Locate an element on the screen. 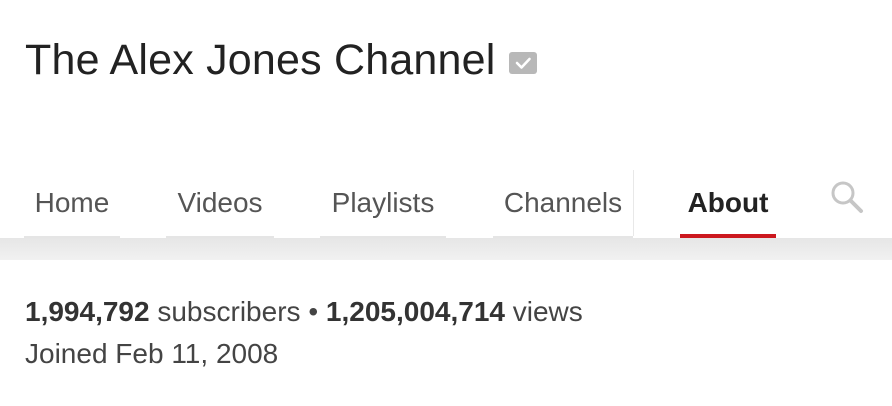  views-count: 1,205,004,714 is located at coordinates (415, 311).